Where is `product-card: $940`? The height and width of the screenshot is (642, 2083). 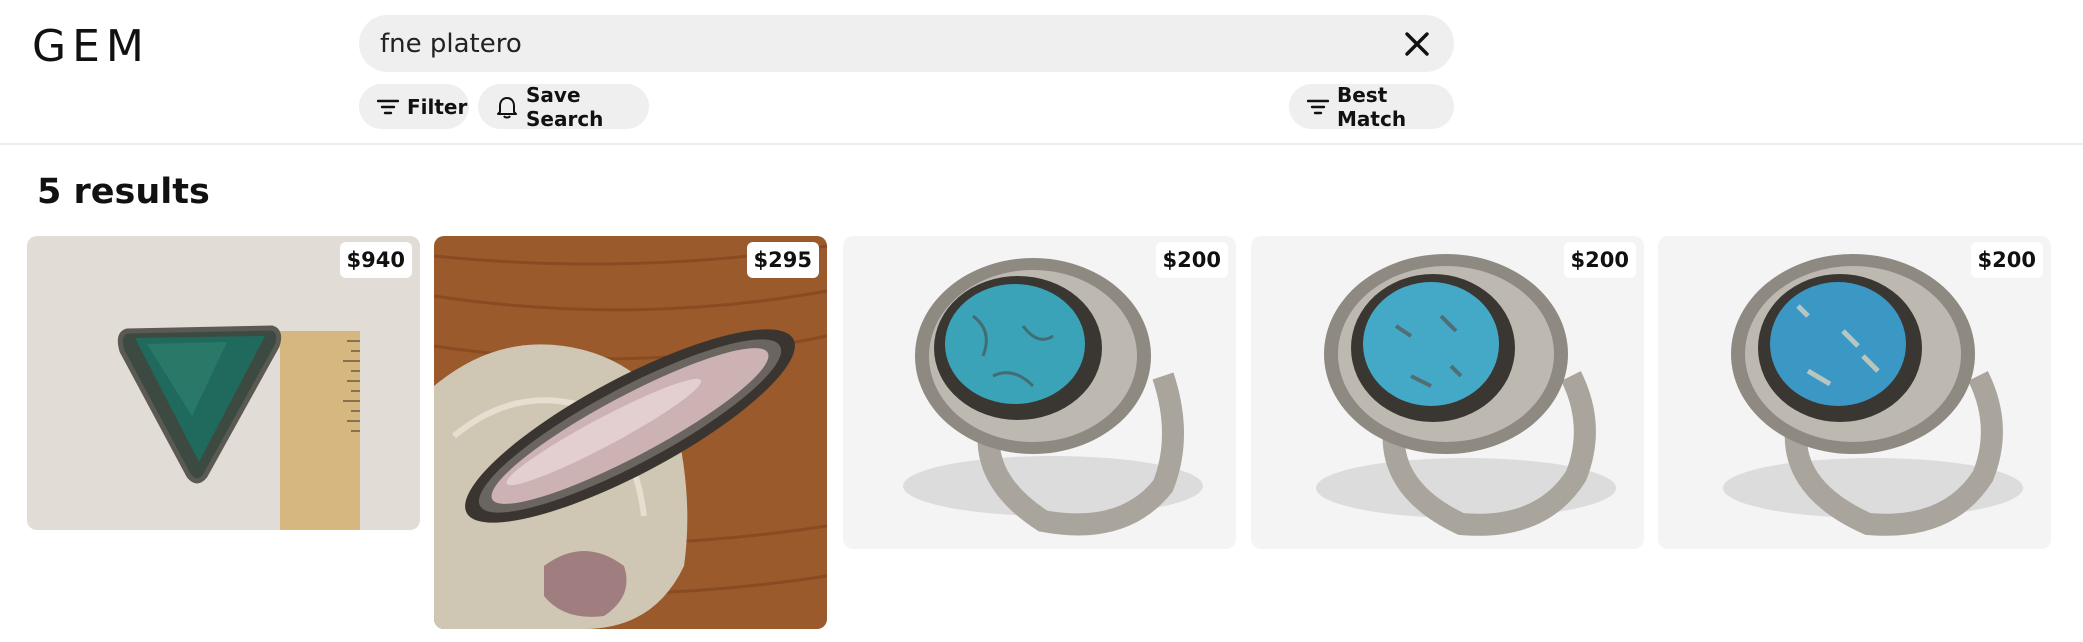 product-card: $940 is located at coordinates (223, 383).